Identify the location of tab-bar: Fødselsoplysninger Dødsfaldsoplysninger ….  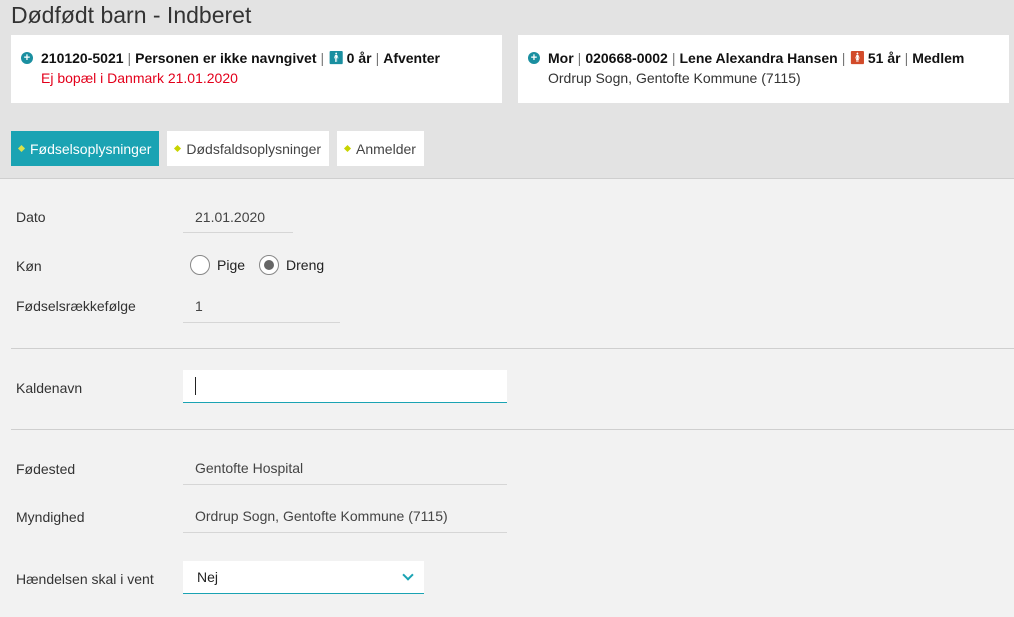
(221, 148).